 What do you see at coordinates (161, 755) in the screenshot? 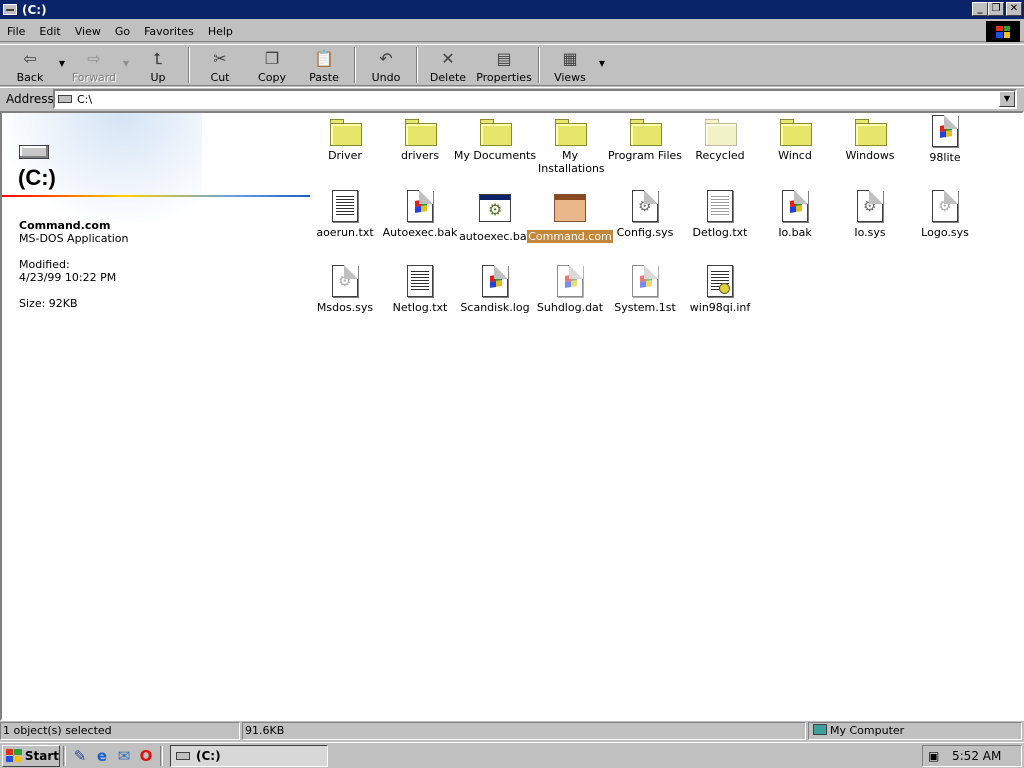
I see `taskbar-separator` at bounding box center [161, 755].